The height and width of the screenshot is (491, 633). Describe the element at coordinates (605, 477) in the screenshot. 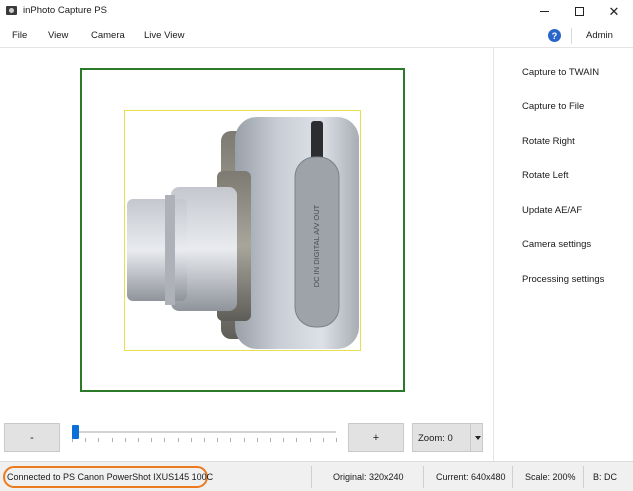

I see `mode-value: B: DC` at that location.